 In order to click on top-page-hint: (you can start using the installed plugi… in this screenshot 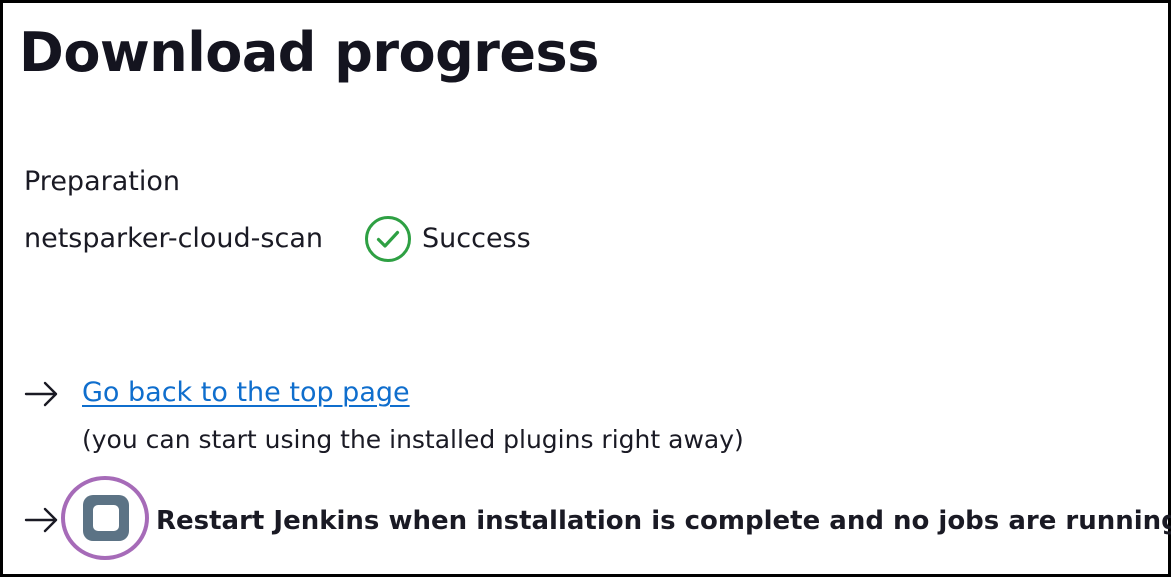, I will do `click(413, 439)`.